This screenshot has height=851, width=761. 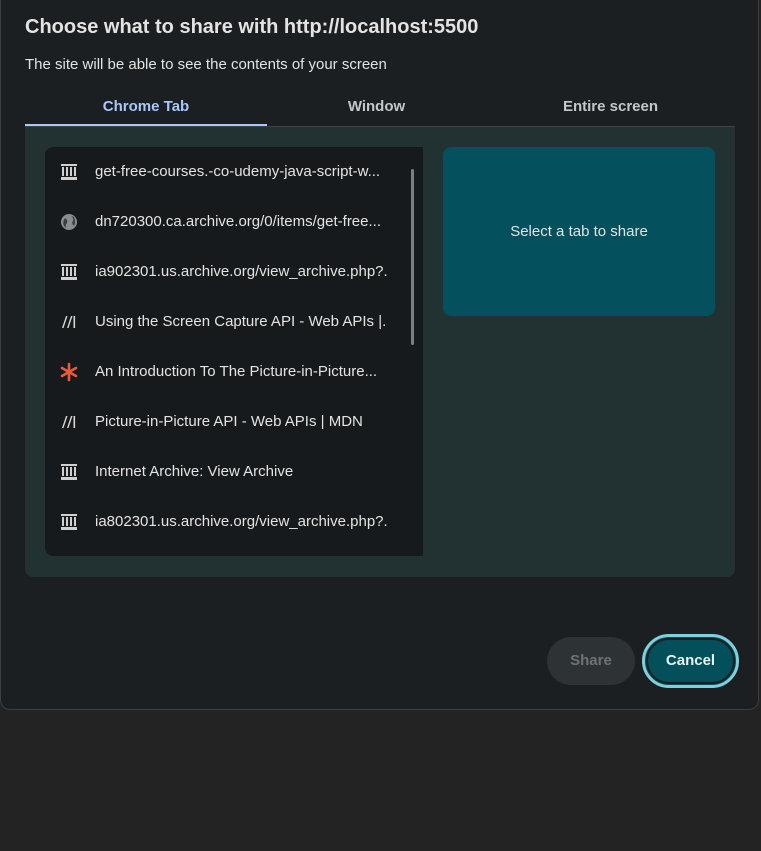 I want to click on list-item: Picture-in-Picture API - Web APIs | MDN, so click(x=224, y=422).